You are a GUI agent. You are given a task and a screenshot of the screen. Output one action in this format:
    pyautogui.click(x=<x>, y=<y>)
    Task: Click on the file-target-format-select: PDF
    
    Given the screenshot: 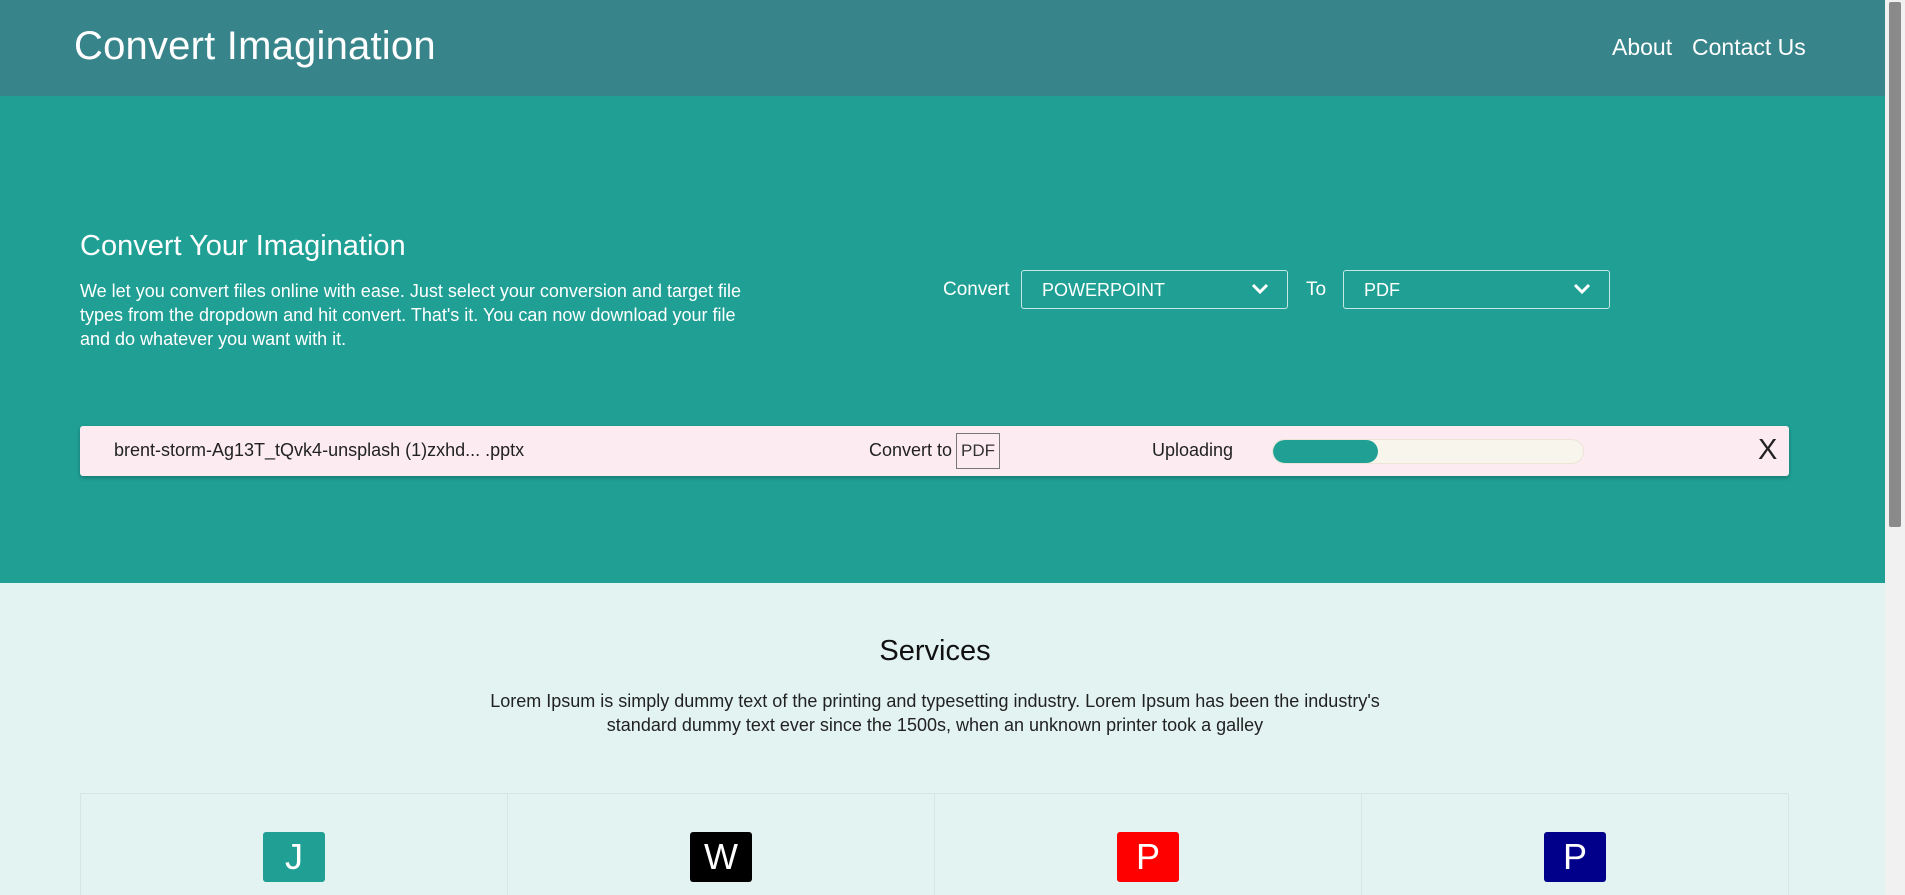 What is the action you would take?
    pyautogui.click(x=978, y=451)
    